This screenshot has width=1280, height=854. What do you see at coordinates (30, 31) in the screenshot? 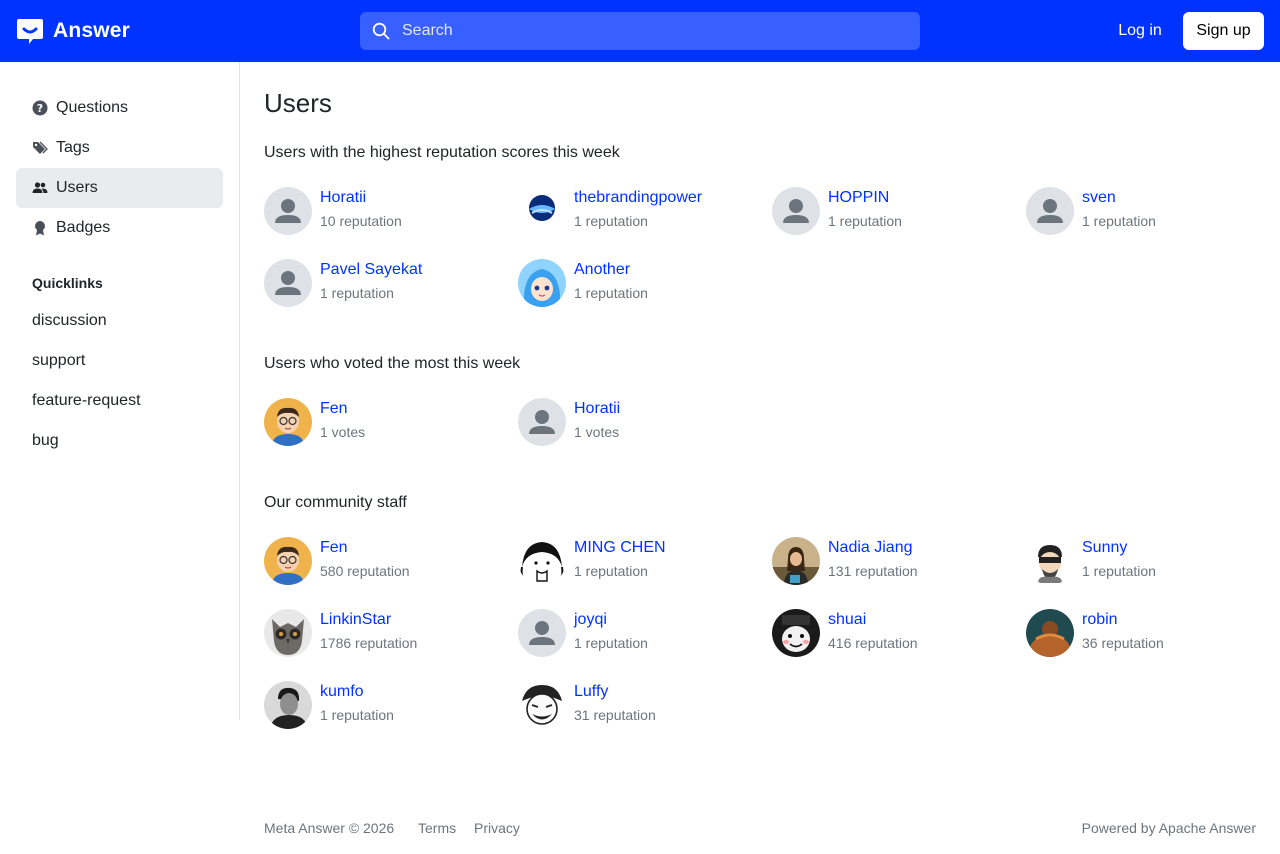
I see `answer-logo-icon` at bounding box center [30, 31].